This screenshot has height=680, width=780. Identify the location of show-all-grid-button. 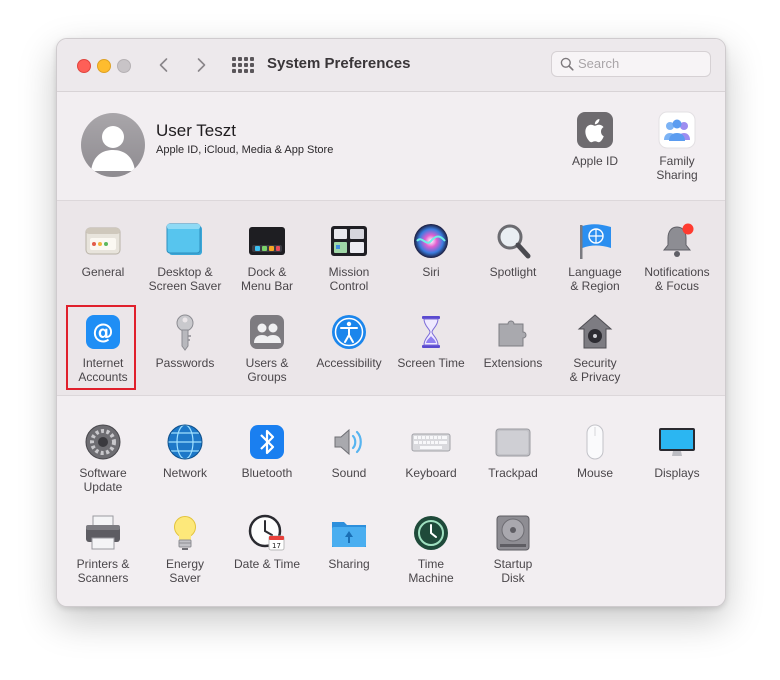
(243, 65).